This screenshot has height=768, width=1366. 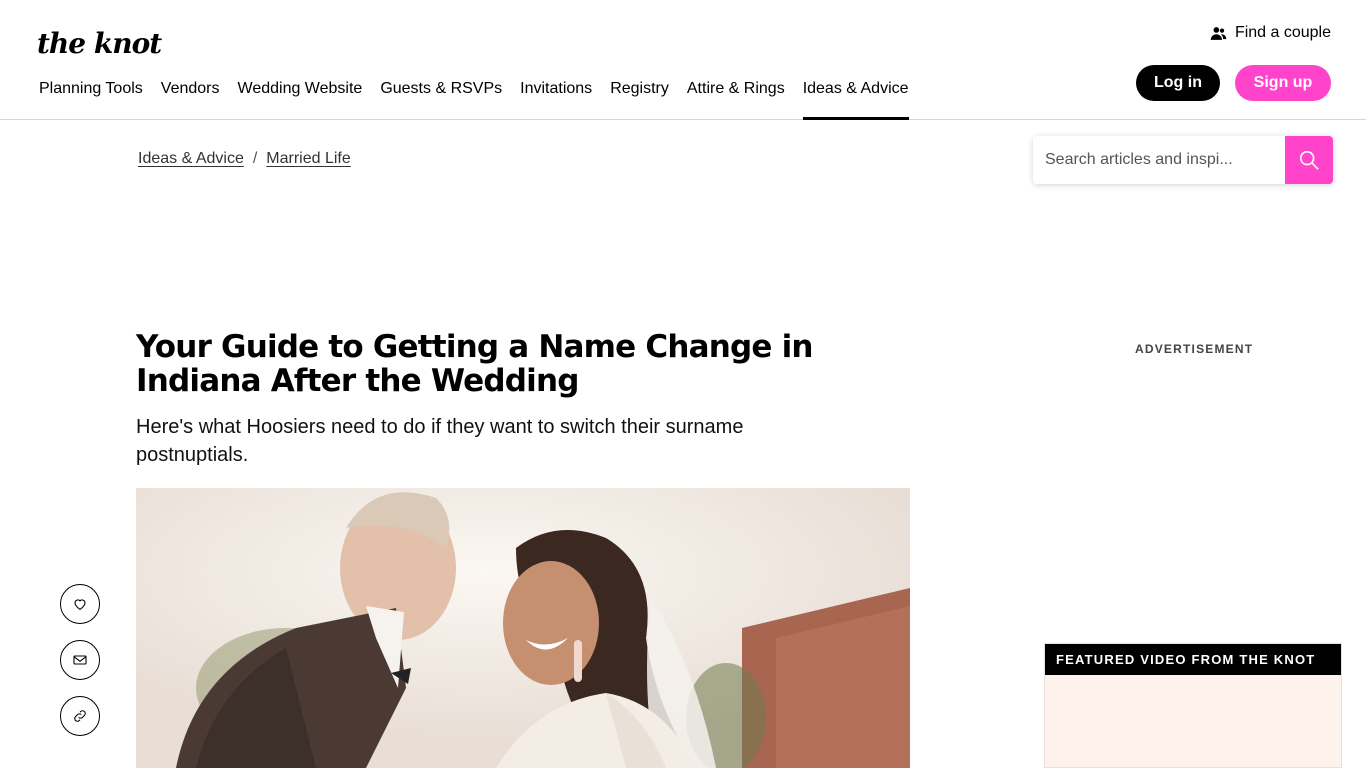 I want to click on search-button, so click(x=1309, y=160).